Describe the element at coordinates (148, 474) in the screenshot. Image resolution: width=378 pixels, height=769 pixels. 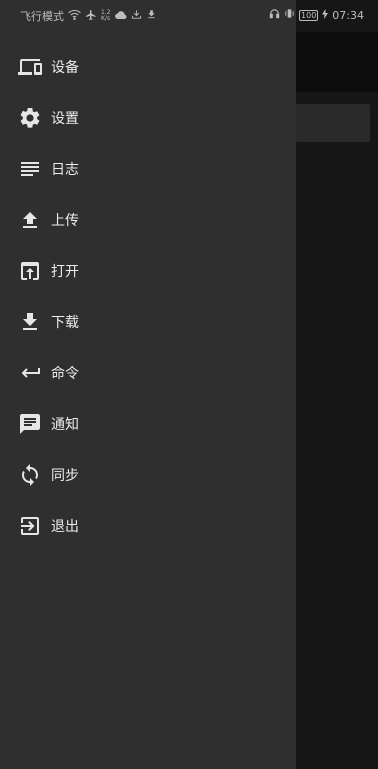
I see `drawer-item-sync: 同步` at that location.